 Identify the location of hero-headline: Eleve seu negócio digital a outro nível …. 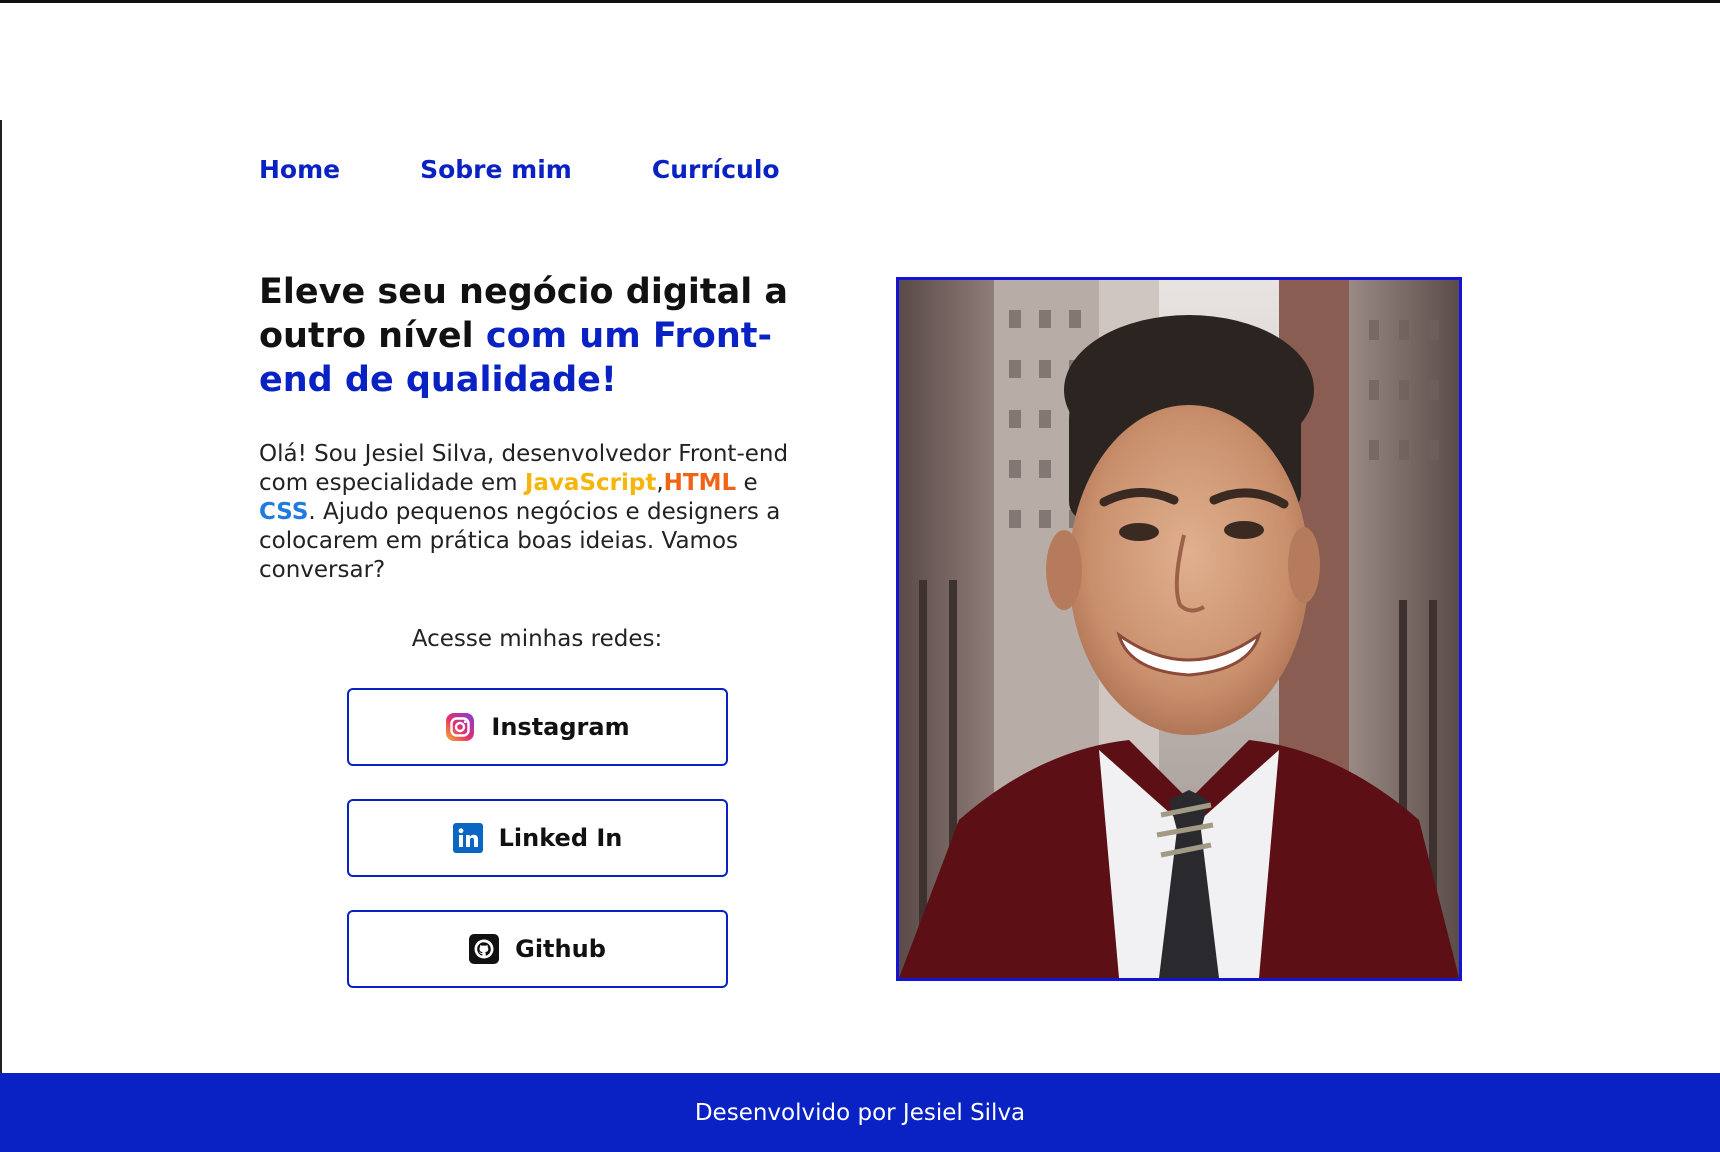
(539, 336).